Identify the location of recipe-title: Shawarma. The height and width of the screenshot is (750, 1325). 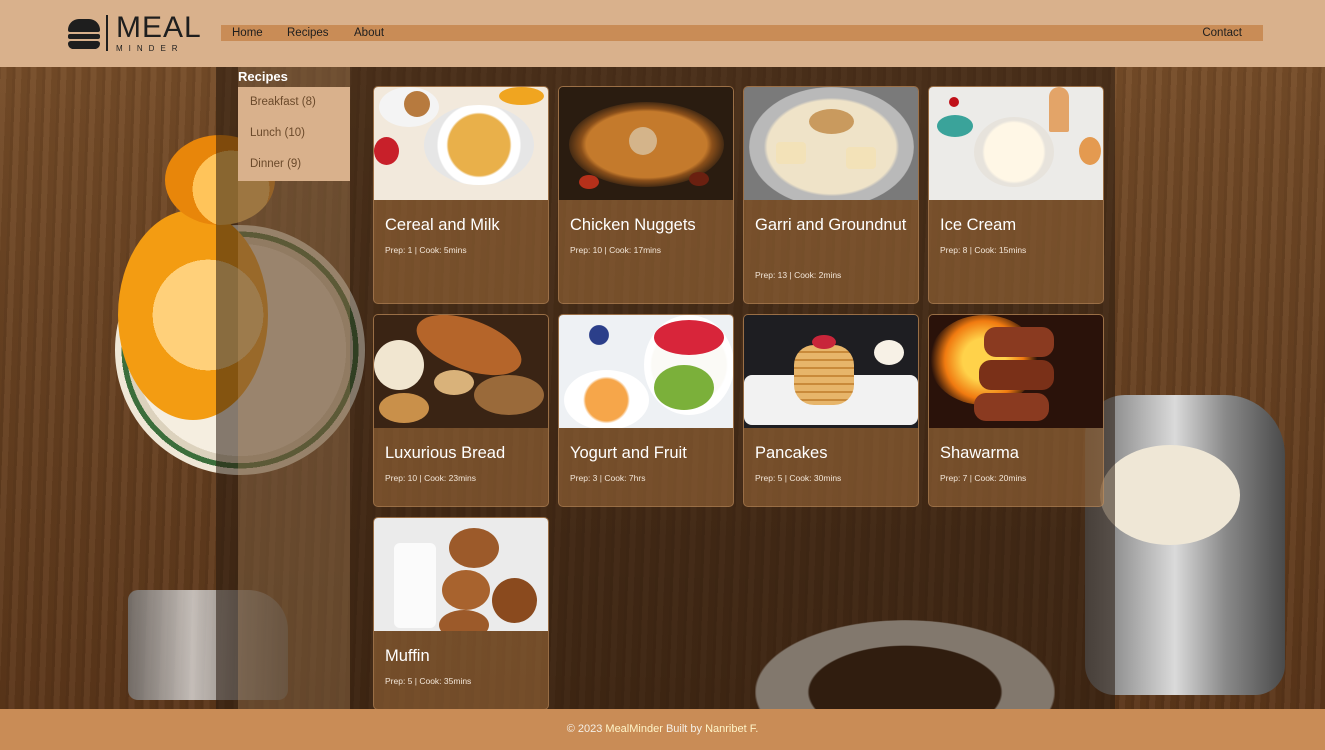
(979, 453).